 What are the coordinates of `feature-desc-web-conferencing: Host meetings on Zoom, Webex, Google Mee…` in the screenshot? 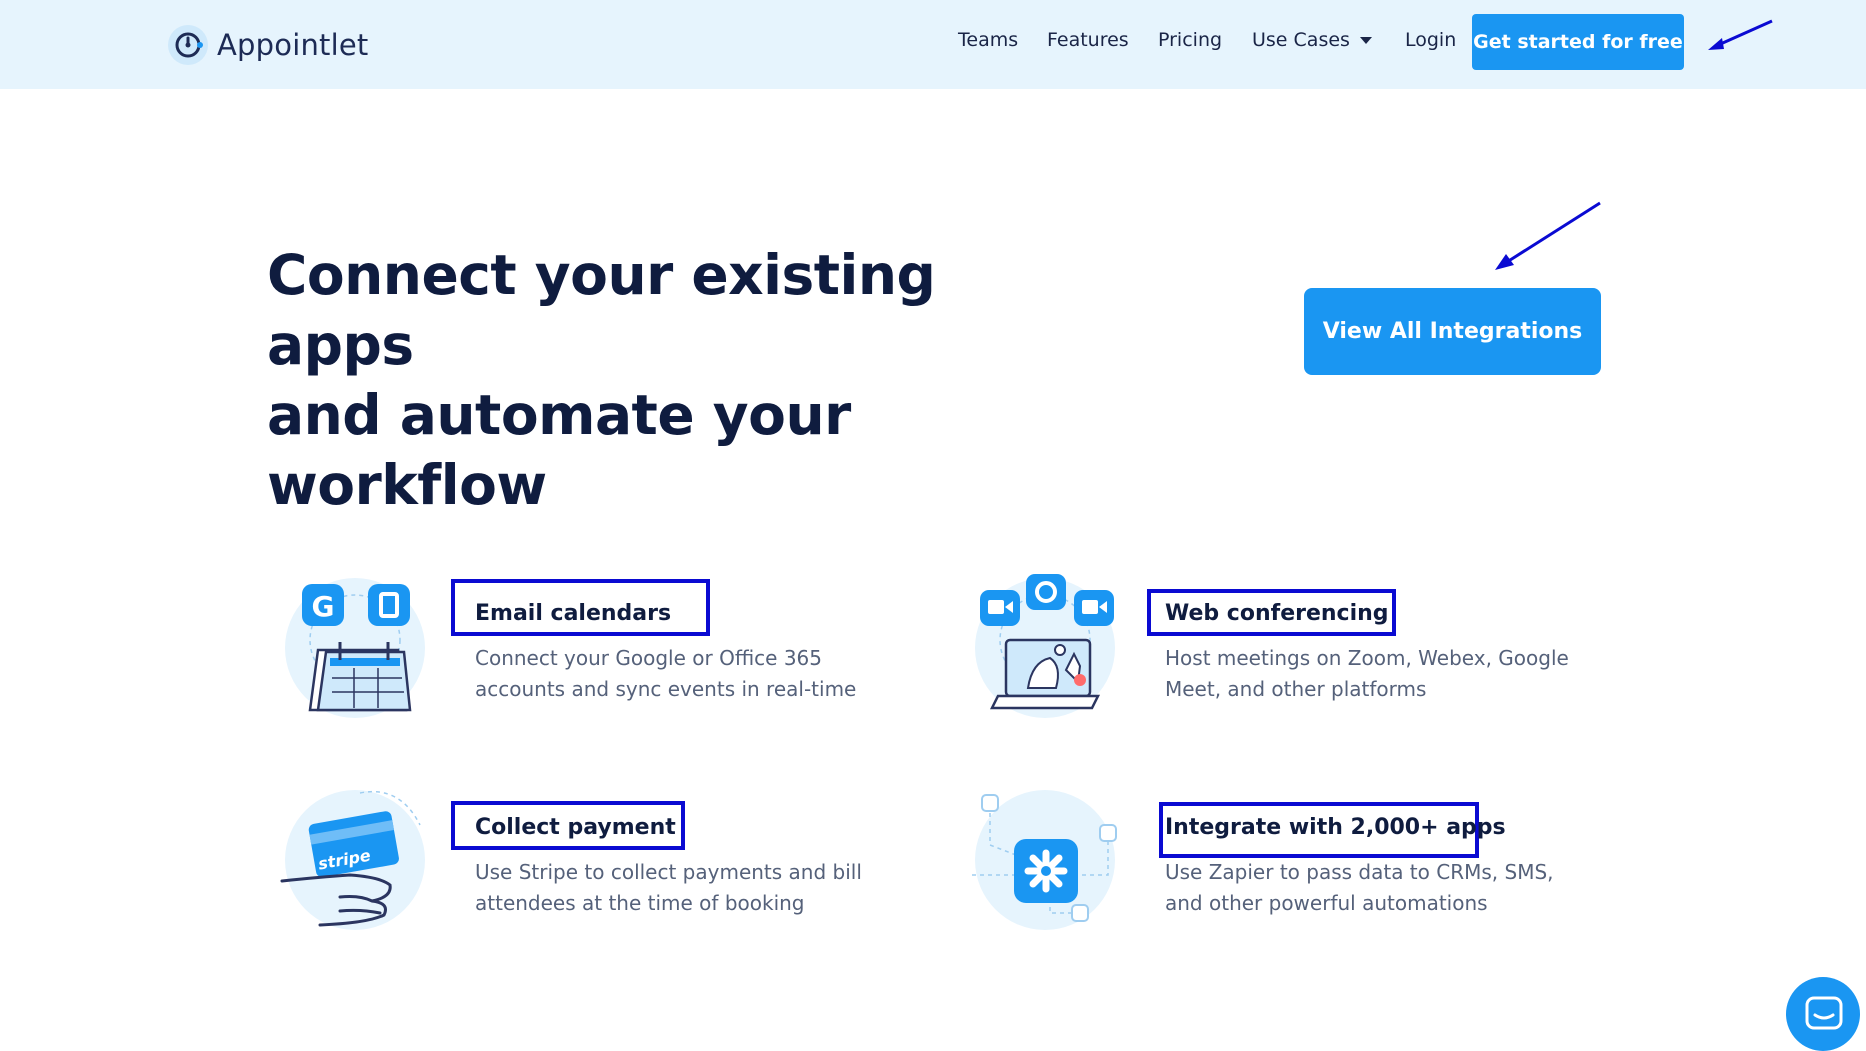 It's located at (1375, 674).